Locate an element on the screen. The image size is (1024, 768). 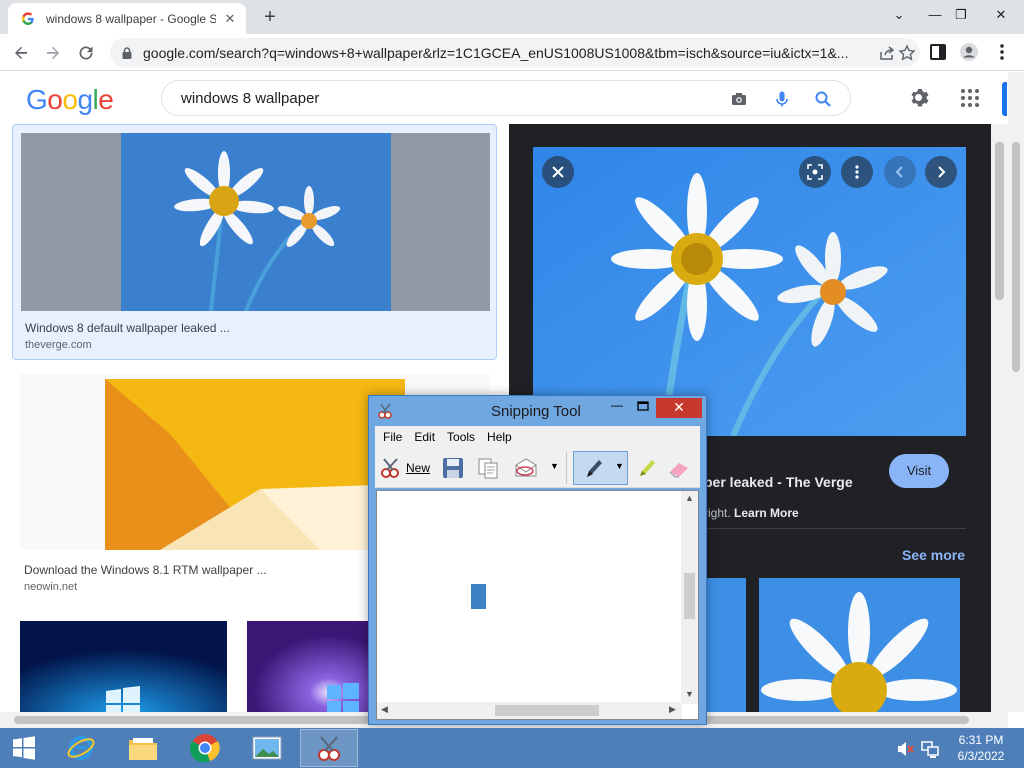
canvas-horizontal-scrollbar: ◀ ▶ is located at coordinates (529, 710).